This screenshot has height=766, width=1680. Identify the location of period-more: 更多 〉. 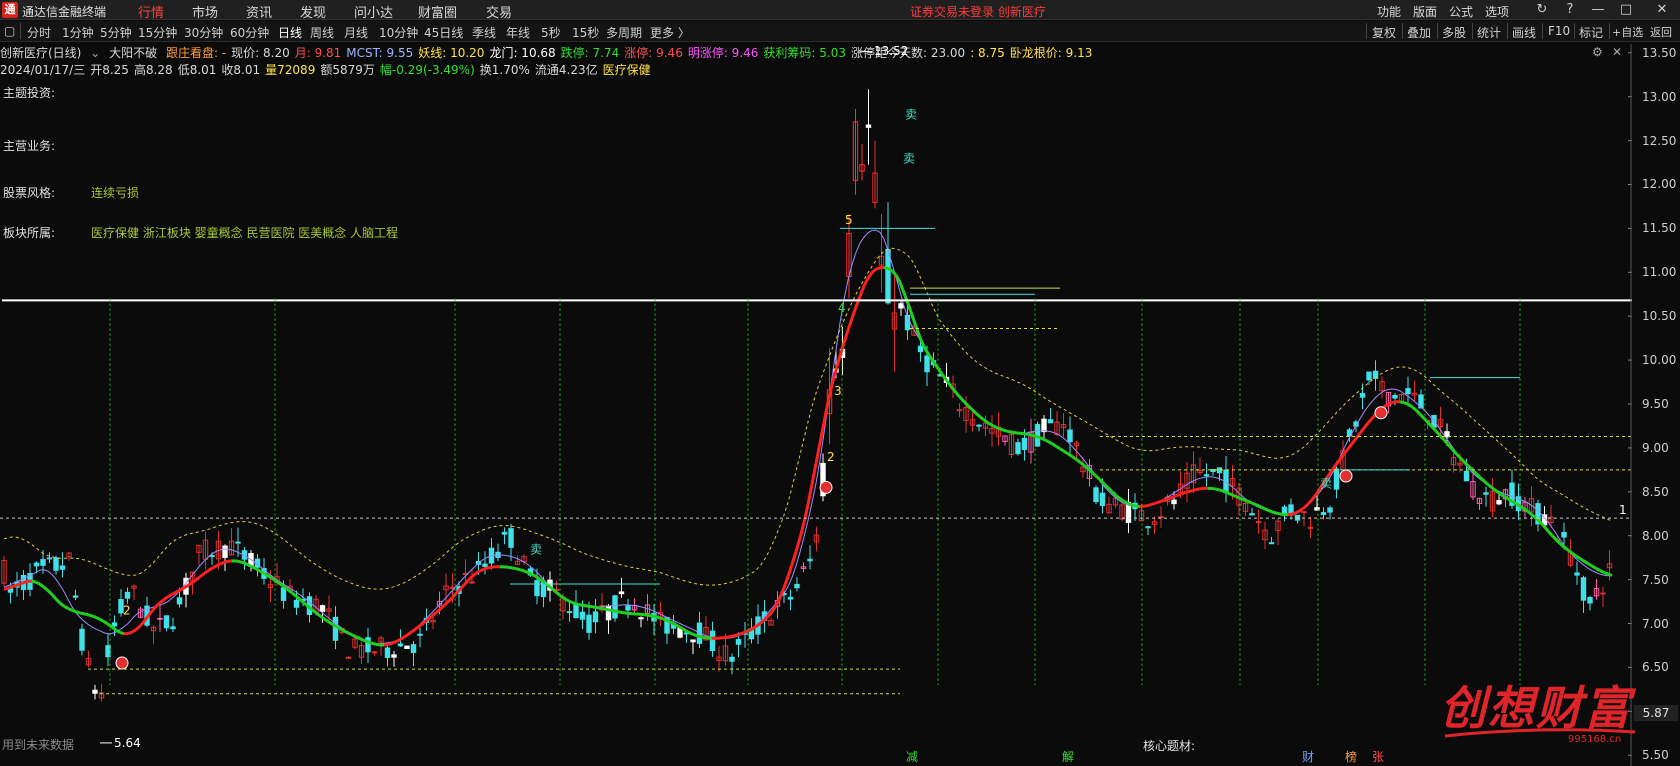
(670, 32).